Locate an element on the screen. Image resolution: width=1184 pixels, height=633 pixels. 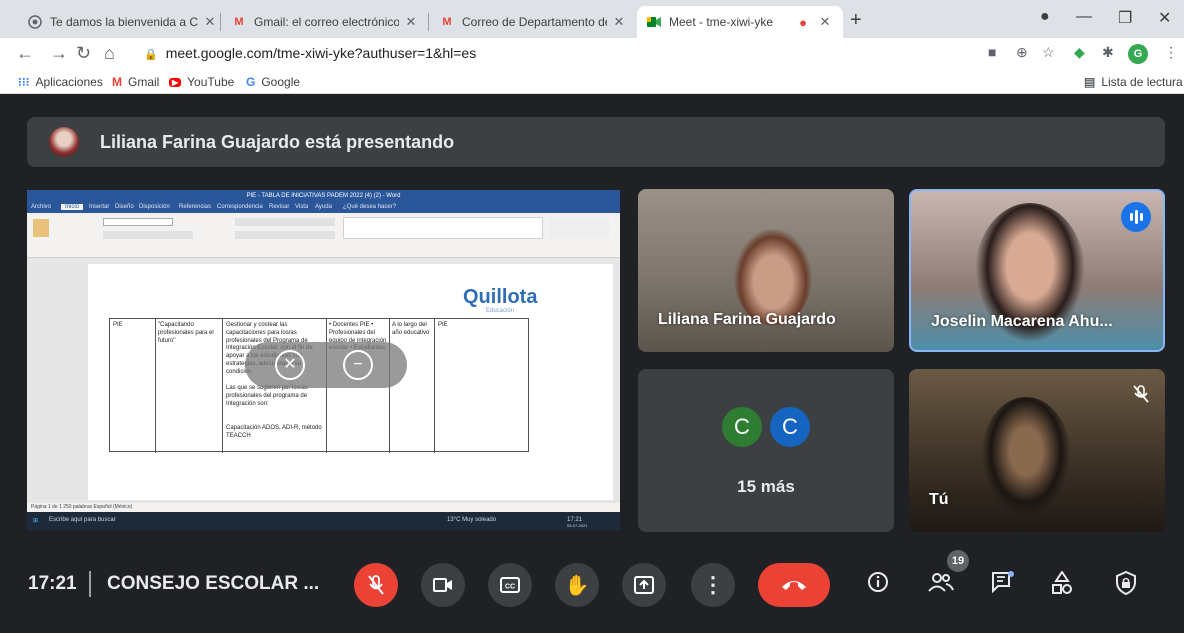
profile-menu-icon: ● is located at coordinates (1045, 17).